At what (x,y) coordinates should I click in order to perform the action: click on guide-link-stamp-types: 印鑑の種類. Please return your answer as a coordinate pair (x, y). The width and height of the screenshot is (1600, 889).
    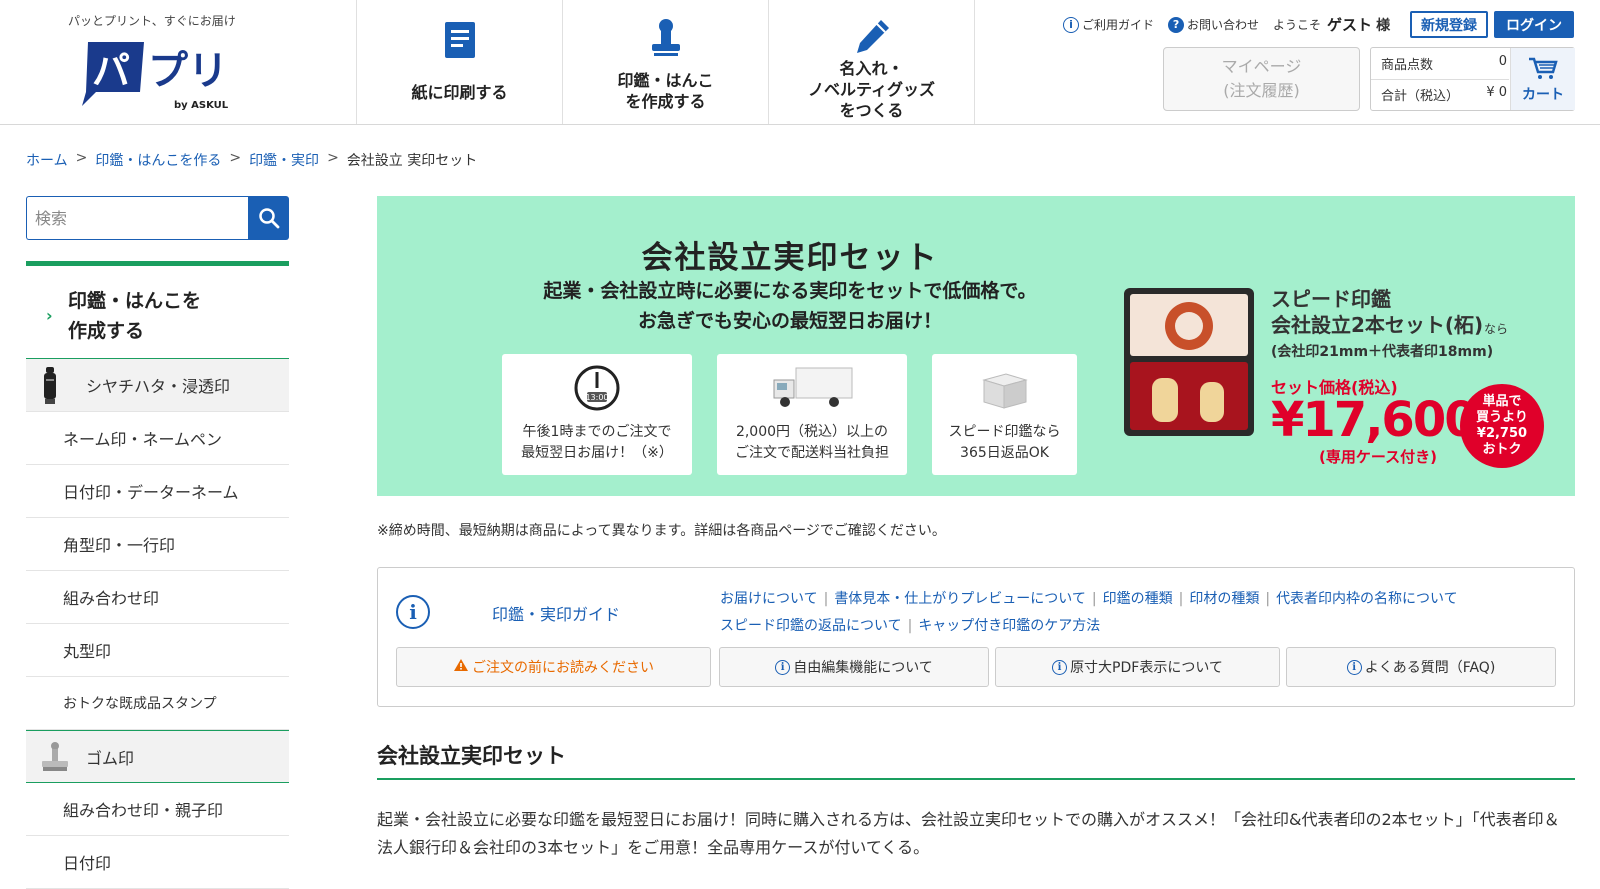
    Looking at the image, I should click on (1138, 599).